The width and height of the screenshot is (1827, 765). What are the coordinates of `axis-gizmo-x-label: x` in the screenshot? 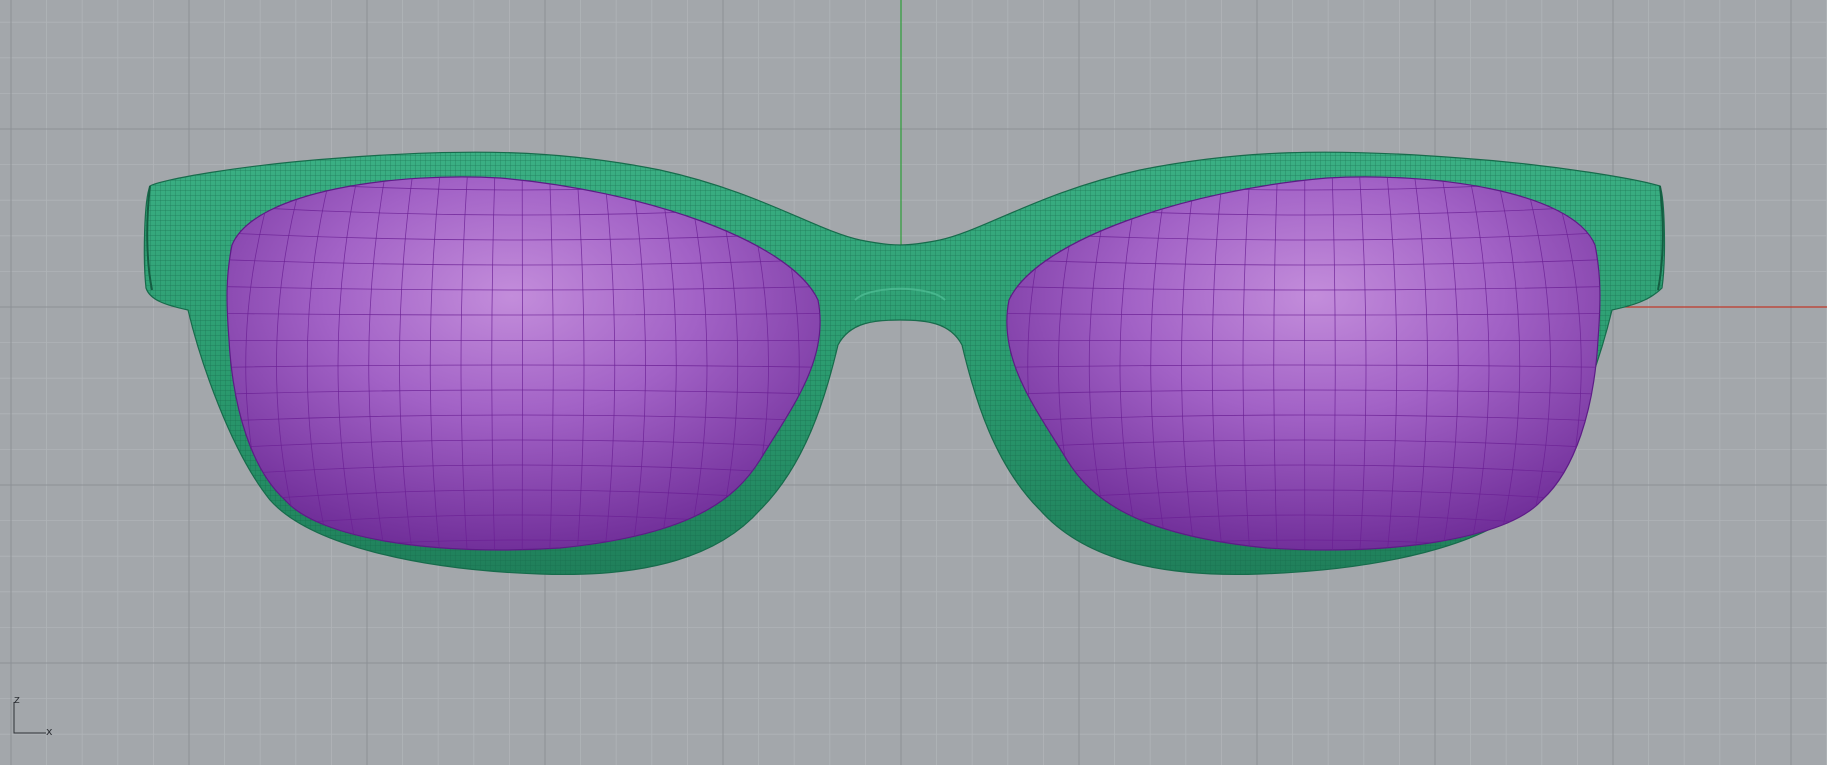 It's located at (49, 731).